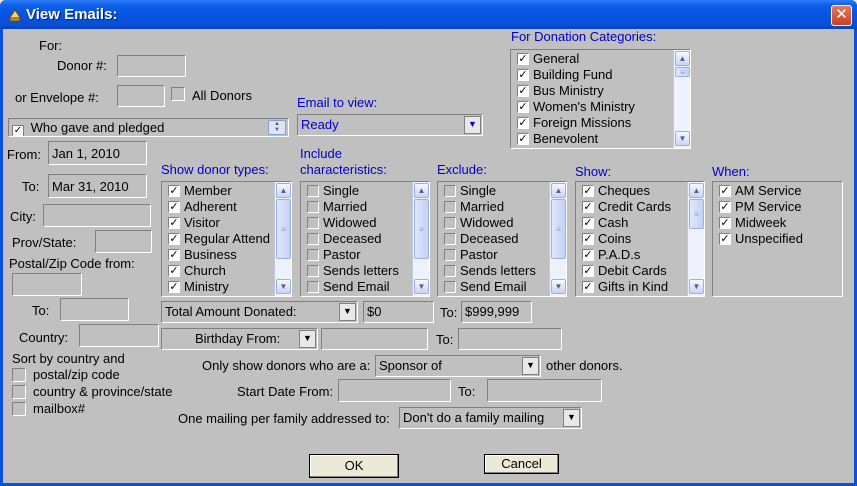 The height and width of the screenshot is (486, 857). Describe the element at coordinates (141, 96) in the screenshot. I see `envelope-num-input` at that location.